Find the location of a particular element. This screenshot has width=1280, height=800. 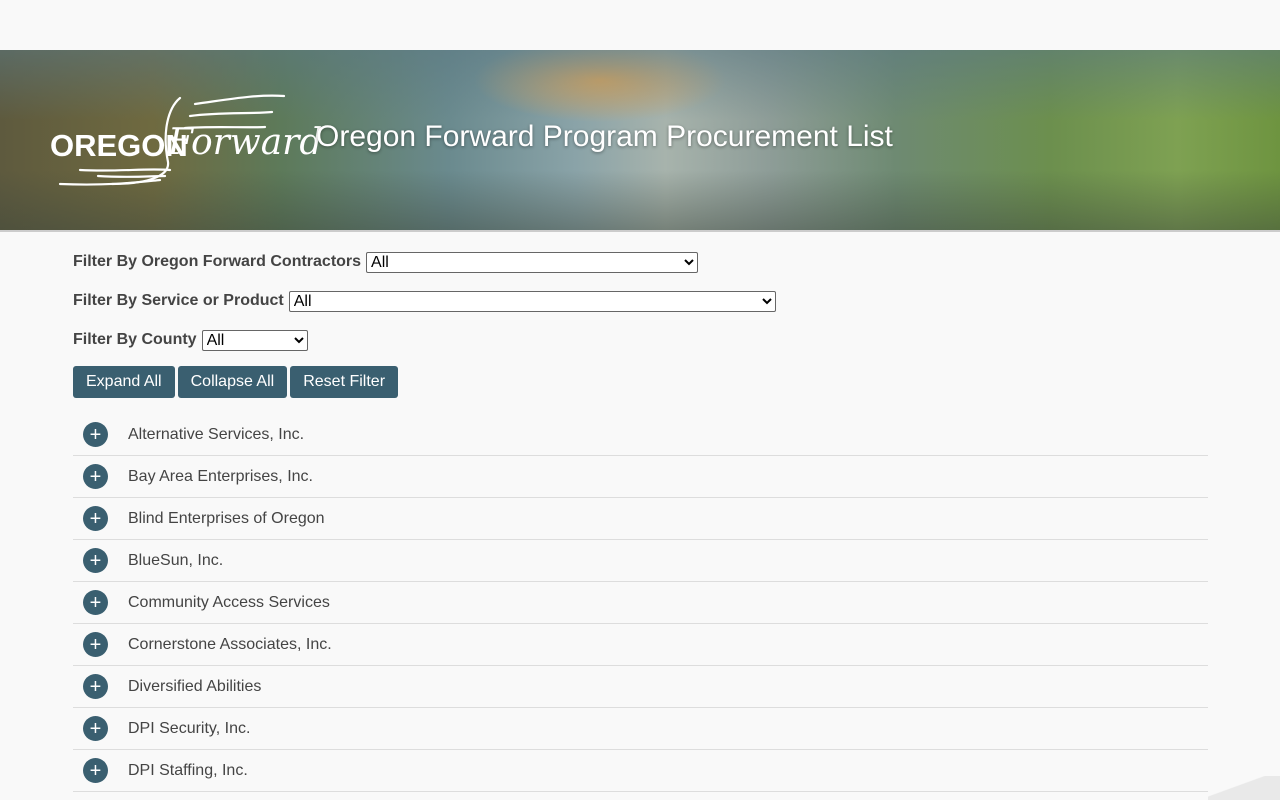

reset-filter-button: Reset Filter is located at coordinates (344, 382).